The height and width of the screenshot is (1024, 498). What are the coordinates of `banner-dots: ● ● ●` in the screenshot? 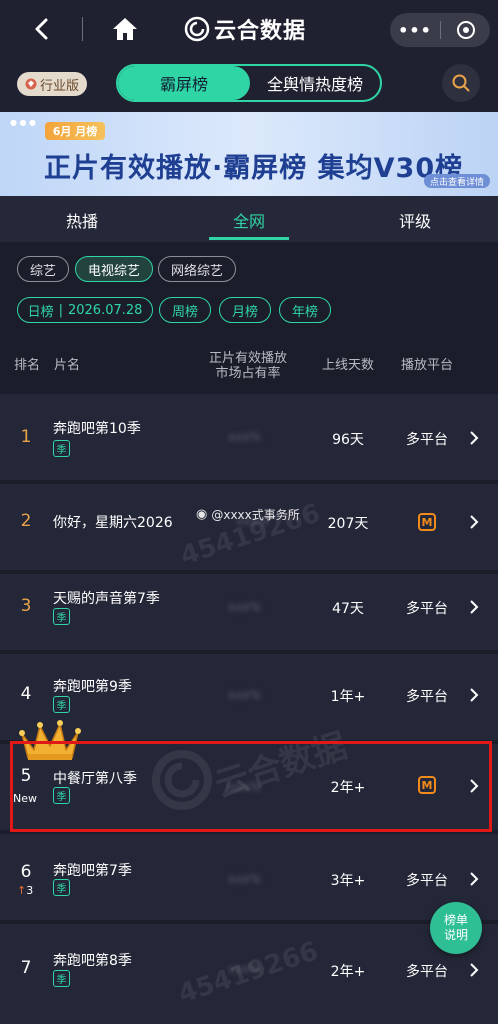 It's located at (23, 122).